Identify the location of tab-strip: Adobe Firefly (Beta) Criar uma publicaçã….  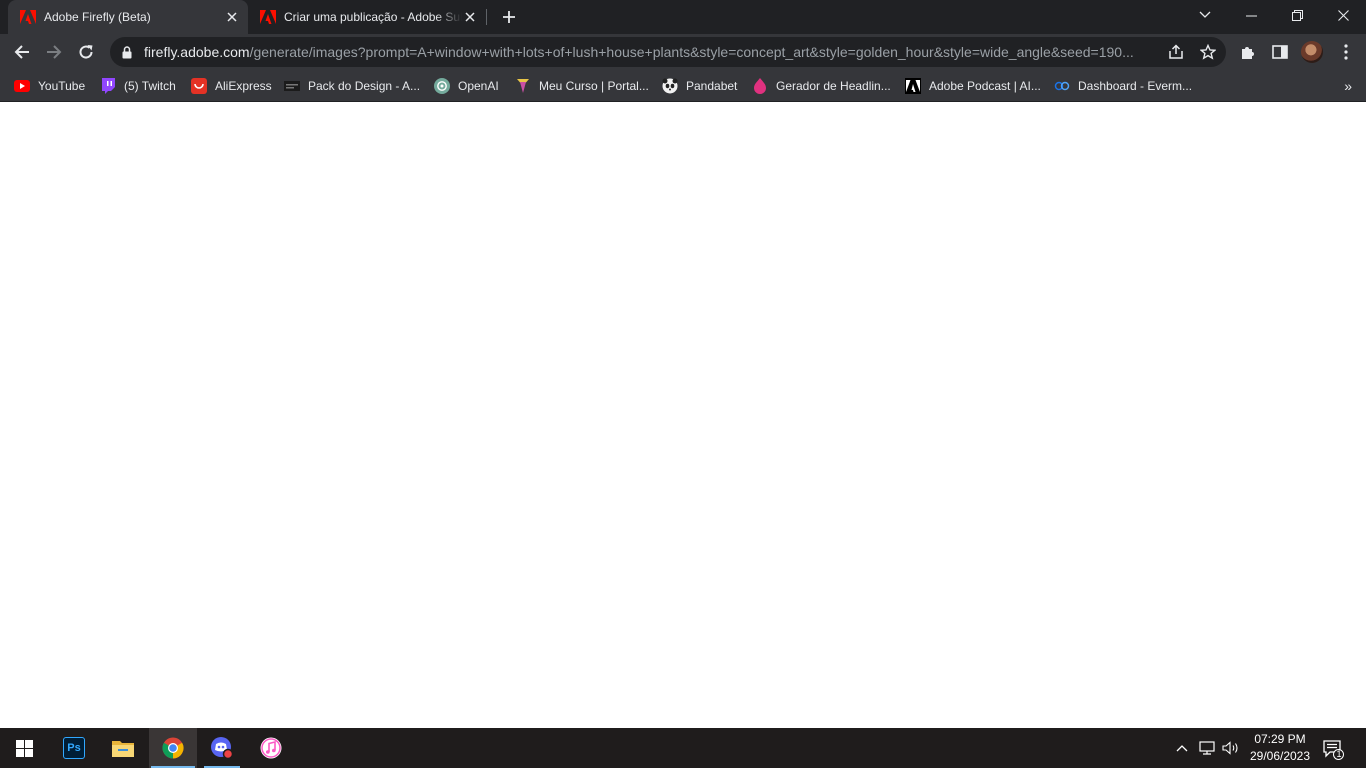
(683, 17).